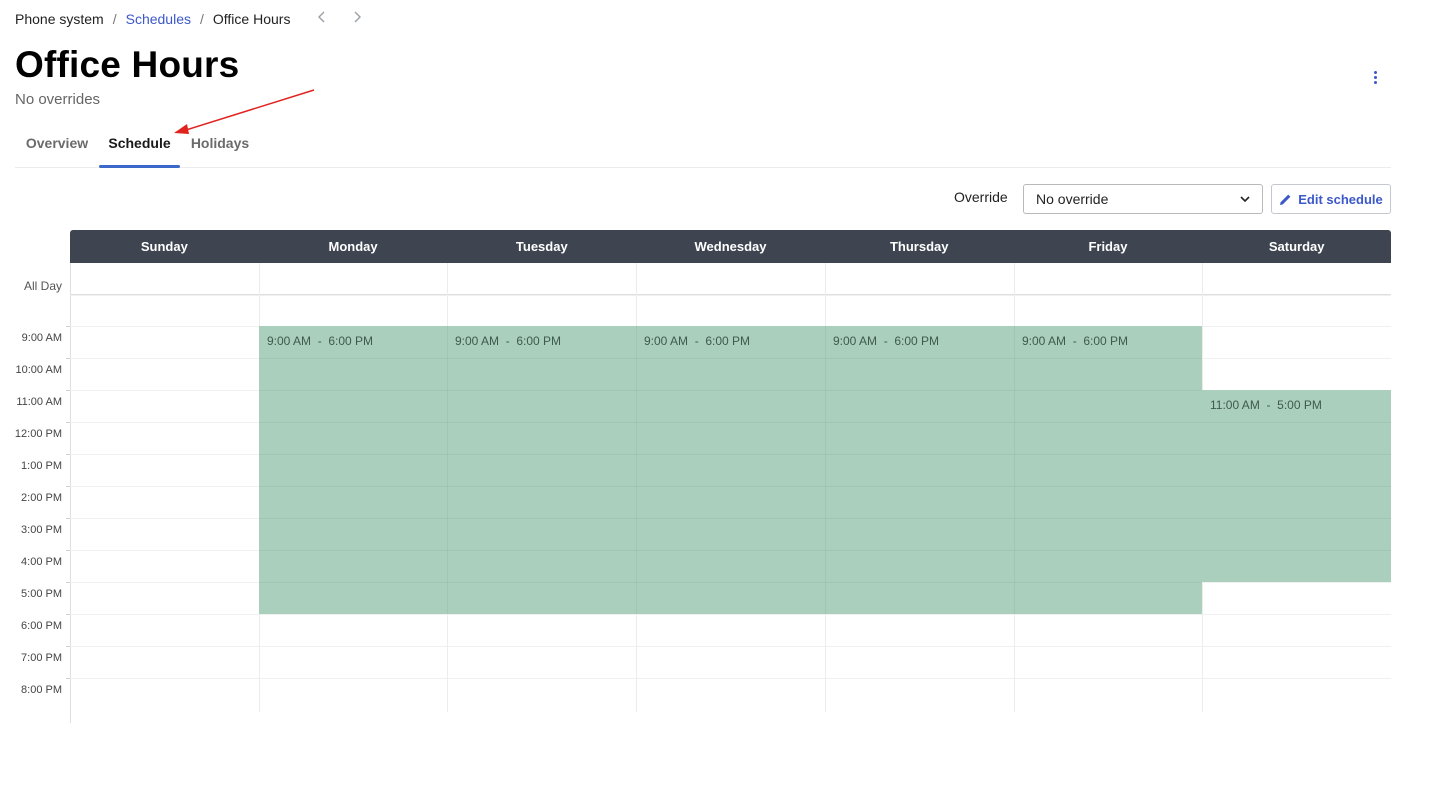 The height and width of the screenshot is (795, 1449). Describe the element at coordinates (1266, 405) in the screenshot. I see `event-time-label: 11:00 AM - 5:00 PM` at that location.